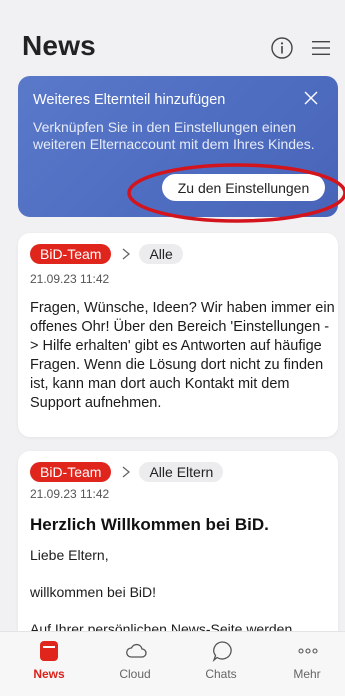 The image size is (345, 696). What do you see at coordinates (181, 472) in the screenshot?
I see `audience-tag: Alle Eltern` at bounding box center [181, 472].